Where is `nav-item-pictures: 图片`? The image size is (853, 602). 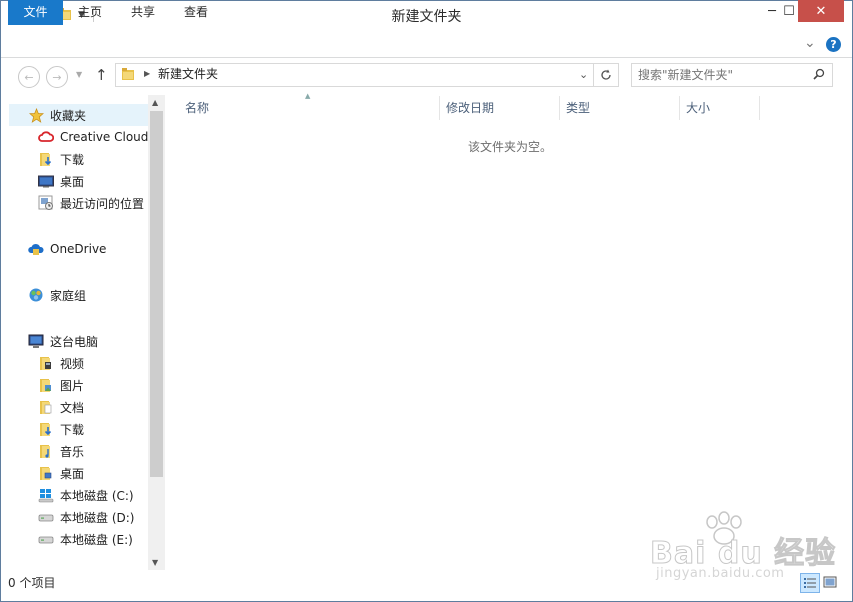
nav-item-pictures: 图片 is located at coordinates (78, 385).